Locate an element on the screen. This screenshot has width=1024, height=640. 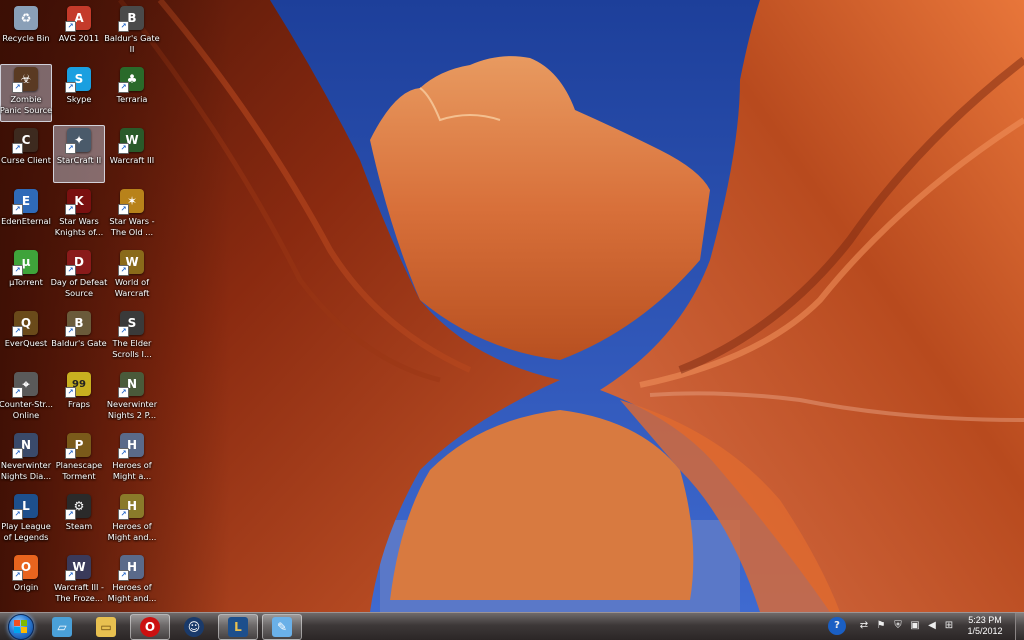
desktop-icon-baldurs-gate-2: B ↗ Baldur's Gate II is located at coordinates (132, 32).